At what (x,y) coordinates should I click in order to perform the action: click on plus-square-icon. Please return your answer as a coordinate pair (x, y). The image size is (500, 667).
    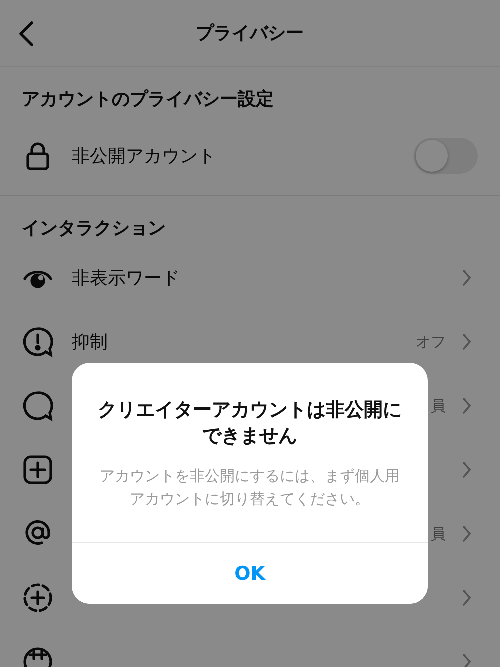
    Looking at the image, I should click on (38, 470).